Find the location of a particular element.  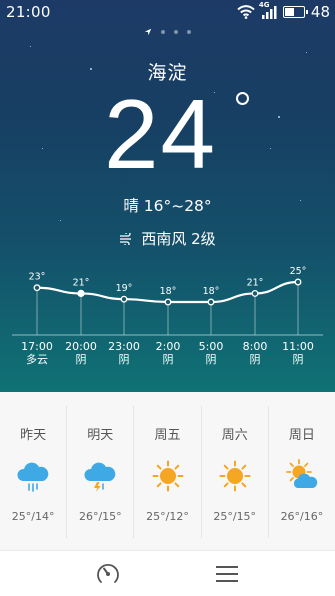

wind-text: 西南风 2级 is located at coordinates (178, 239).